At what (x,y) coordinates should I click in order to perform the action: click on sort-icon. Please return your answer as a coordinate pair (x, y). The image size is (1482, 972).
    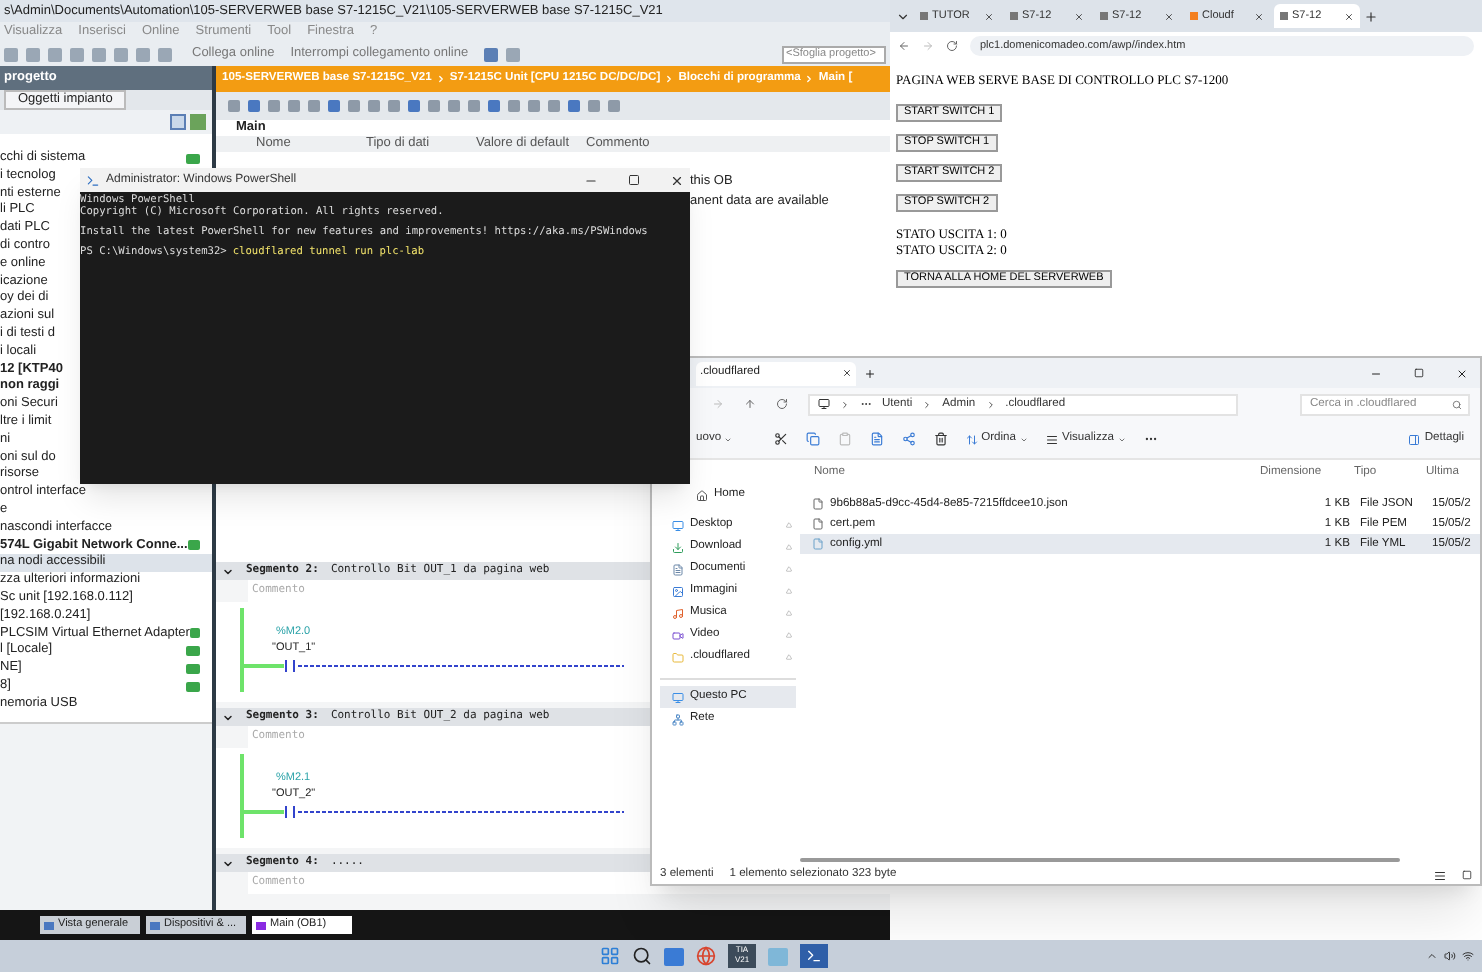
    Looking at the image, I should click on (971, 439).